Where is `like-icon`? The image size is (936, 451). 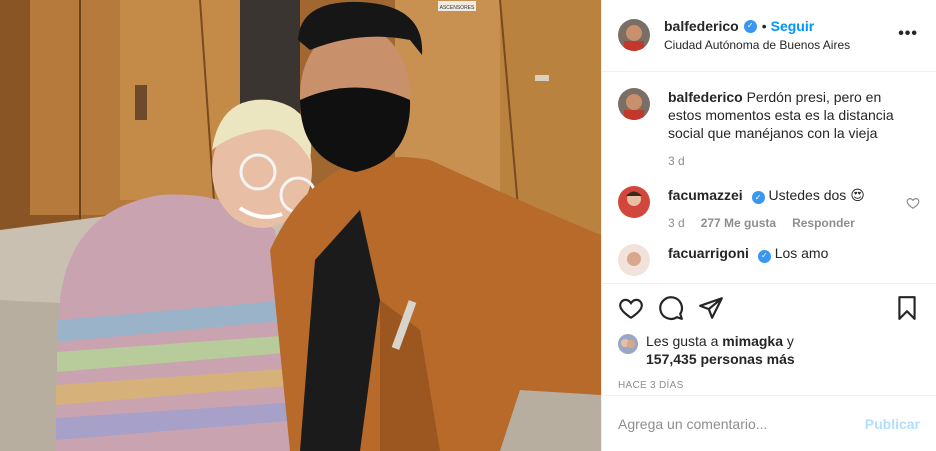 like-icon is located at coordinates (631, 308).